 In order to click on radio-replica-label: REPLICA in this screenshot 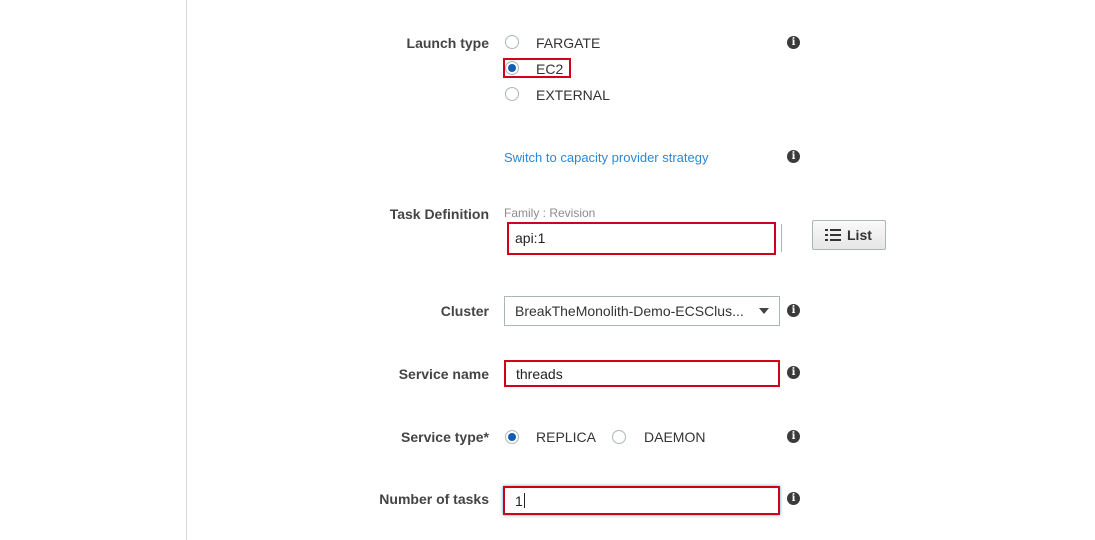, I will do `click(566, 437)`.